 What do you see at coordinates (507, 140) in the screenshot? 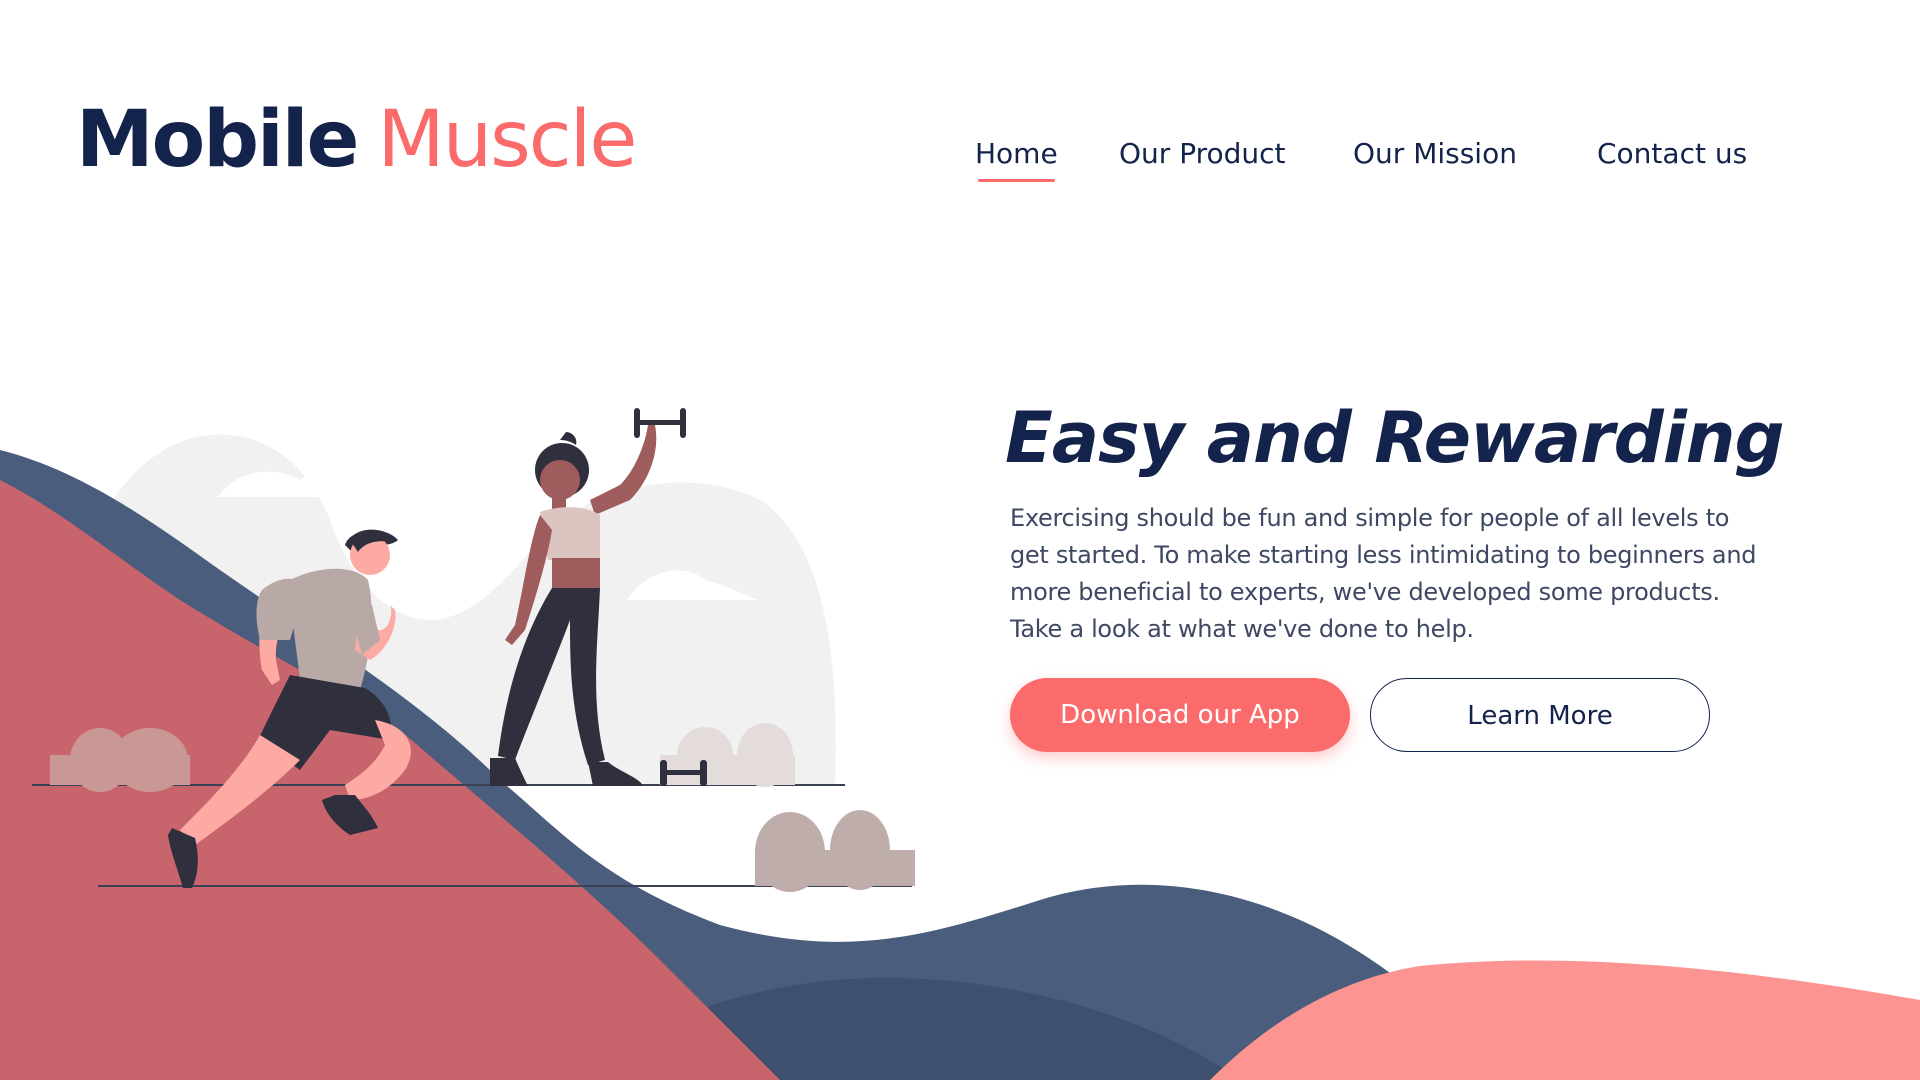
I see `brand-name-part2: Muscle` at bounding box center [507, 140].